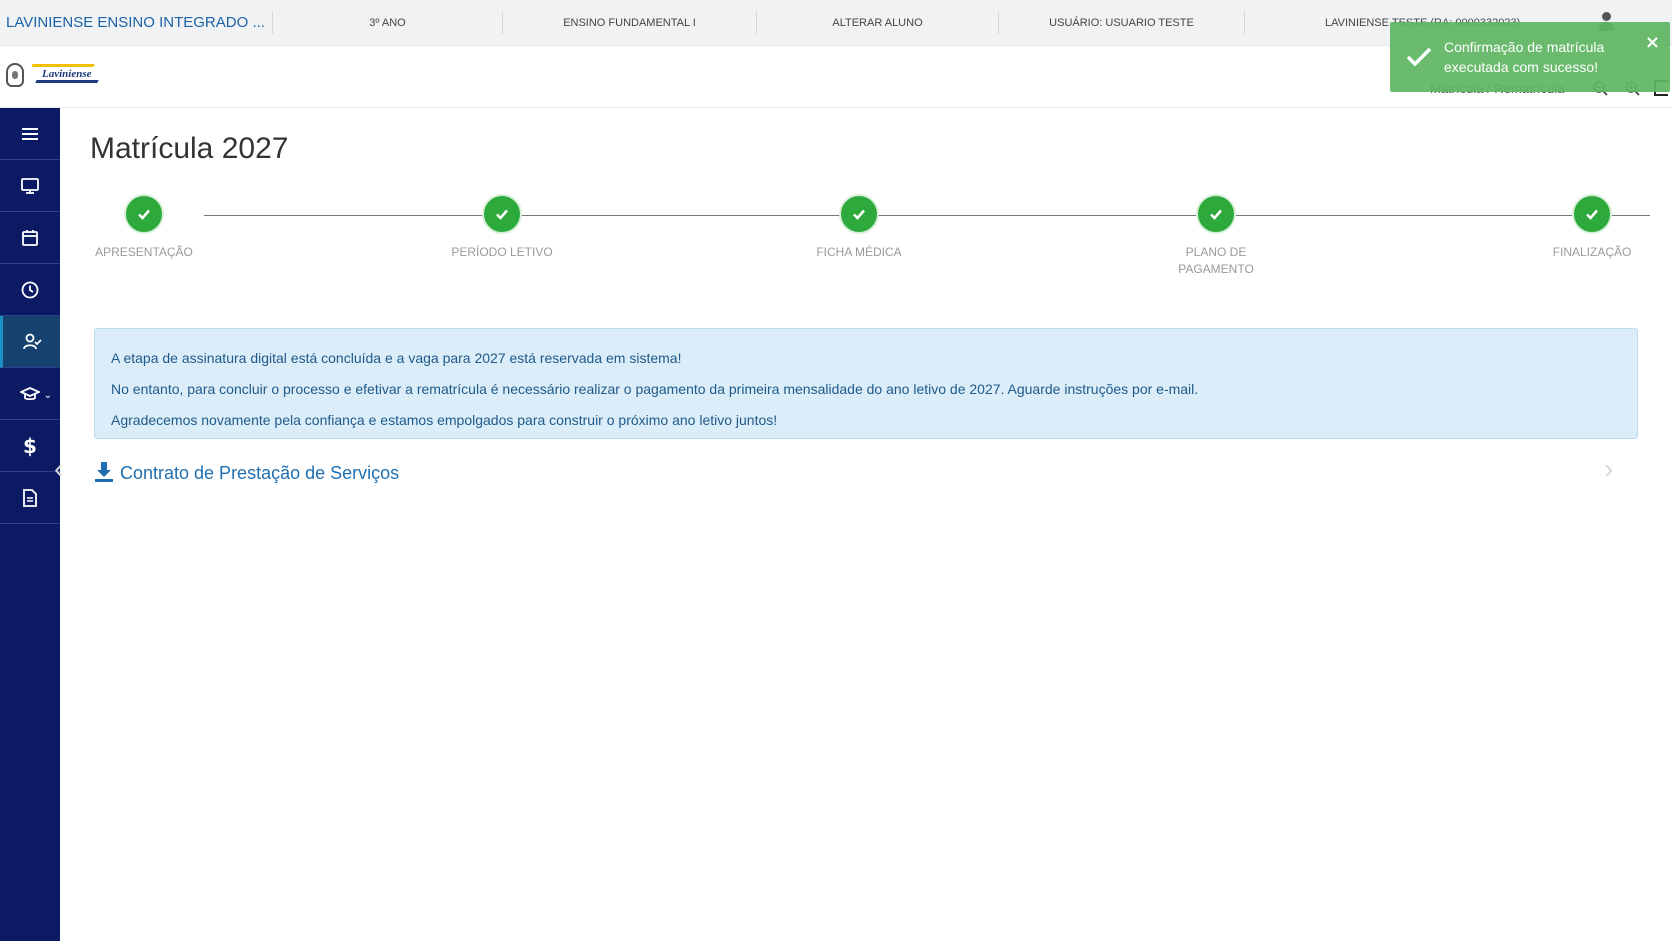 This screenshot has width=1672, height=941. Describe the element at coordinates (1608, 469) in the screenshot. I see `next-arrow: ›` at that location.